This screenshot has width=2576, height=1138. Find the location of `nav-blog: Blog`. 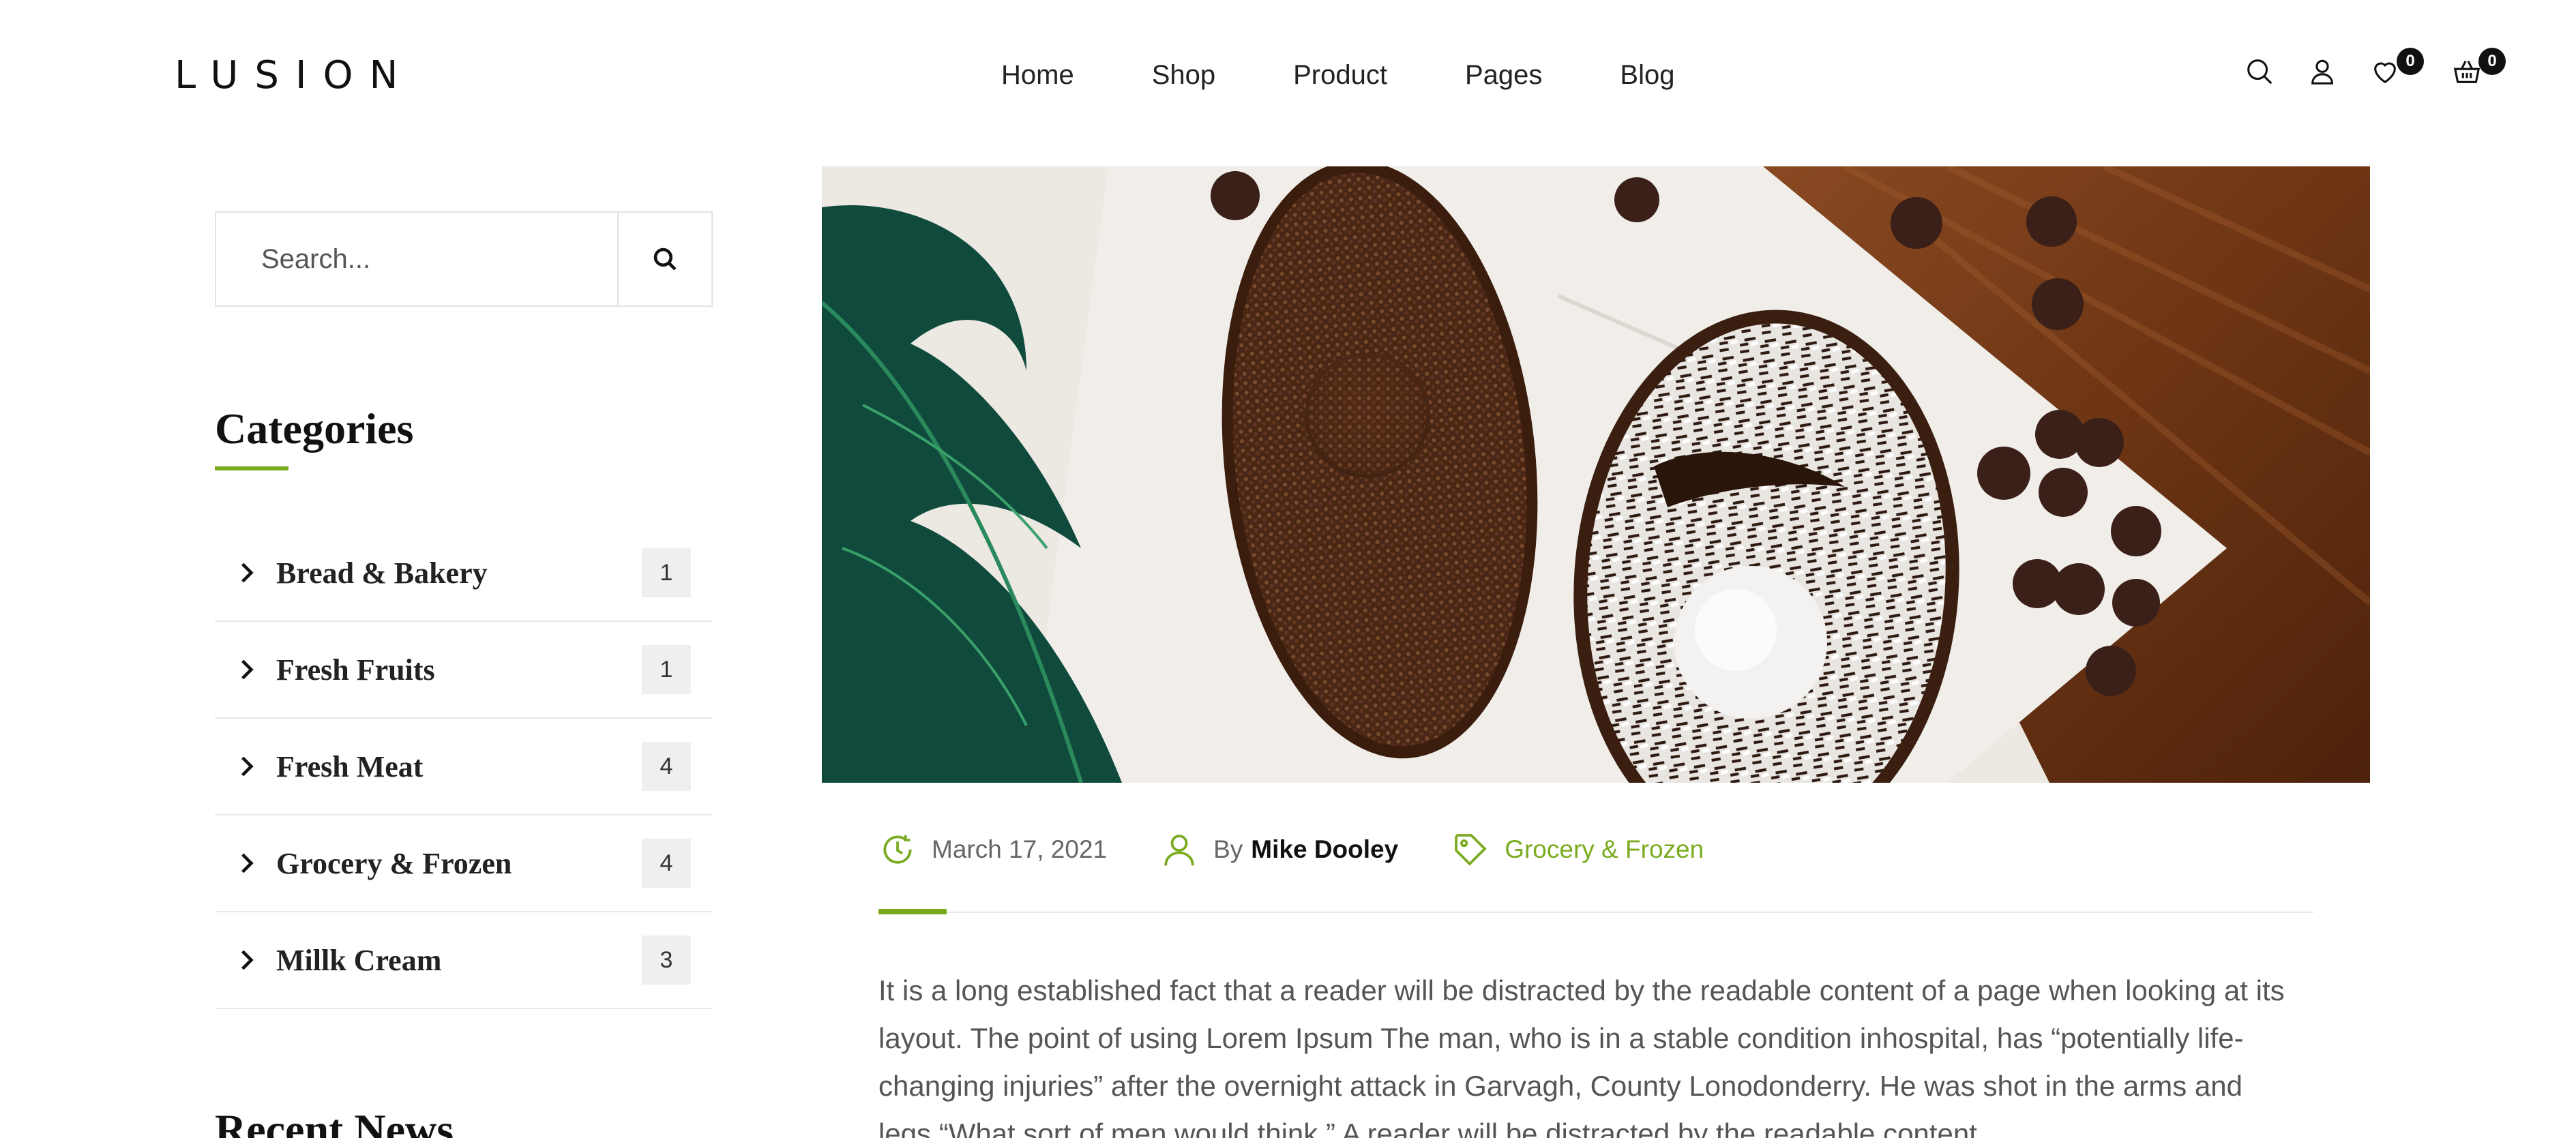

nav-blog: Blog is located at coordinates (1647, 75).